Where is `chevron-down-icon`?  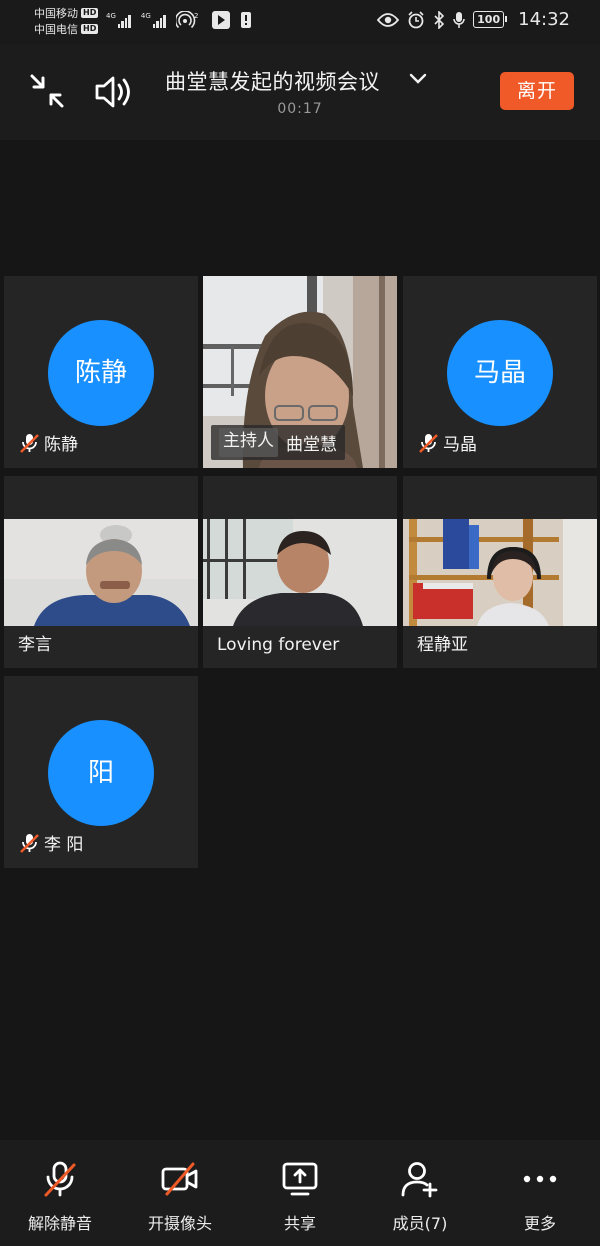 chevron-down-icon is located at coordinates (418, 79).